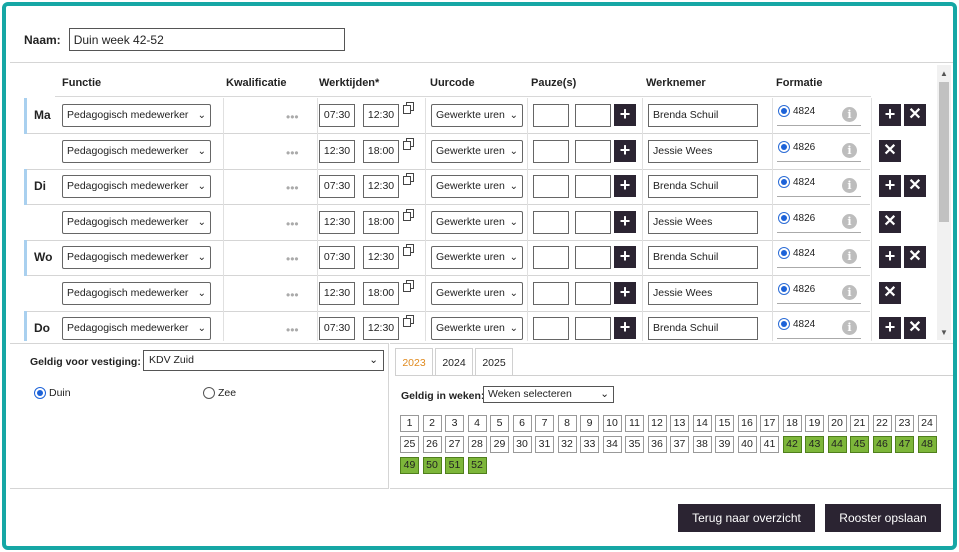 Image resolution: width=959 pixels, height=552 pixels. I want to click on save-schedule-button: Rooster opslaan, so click(883, 518).